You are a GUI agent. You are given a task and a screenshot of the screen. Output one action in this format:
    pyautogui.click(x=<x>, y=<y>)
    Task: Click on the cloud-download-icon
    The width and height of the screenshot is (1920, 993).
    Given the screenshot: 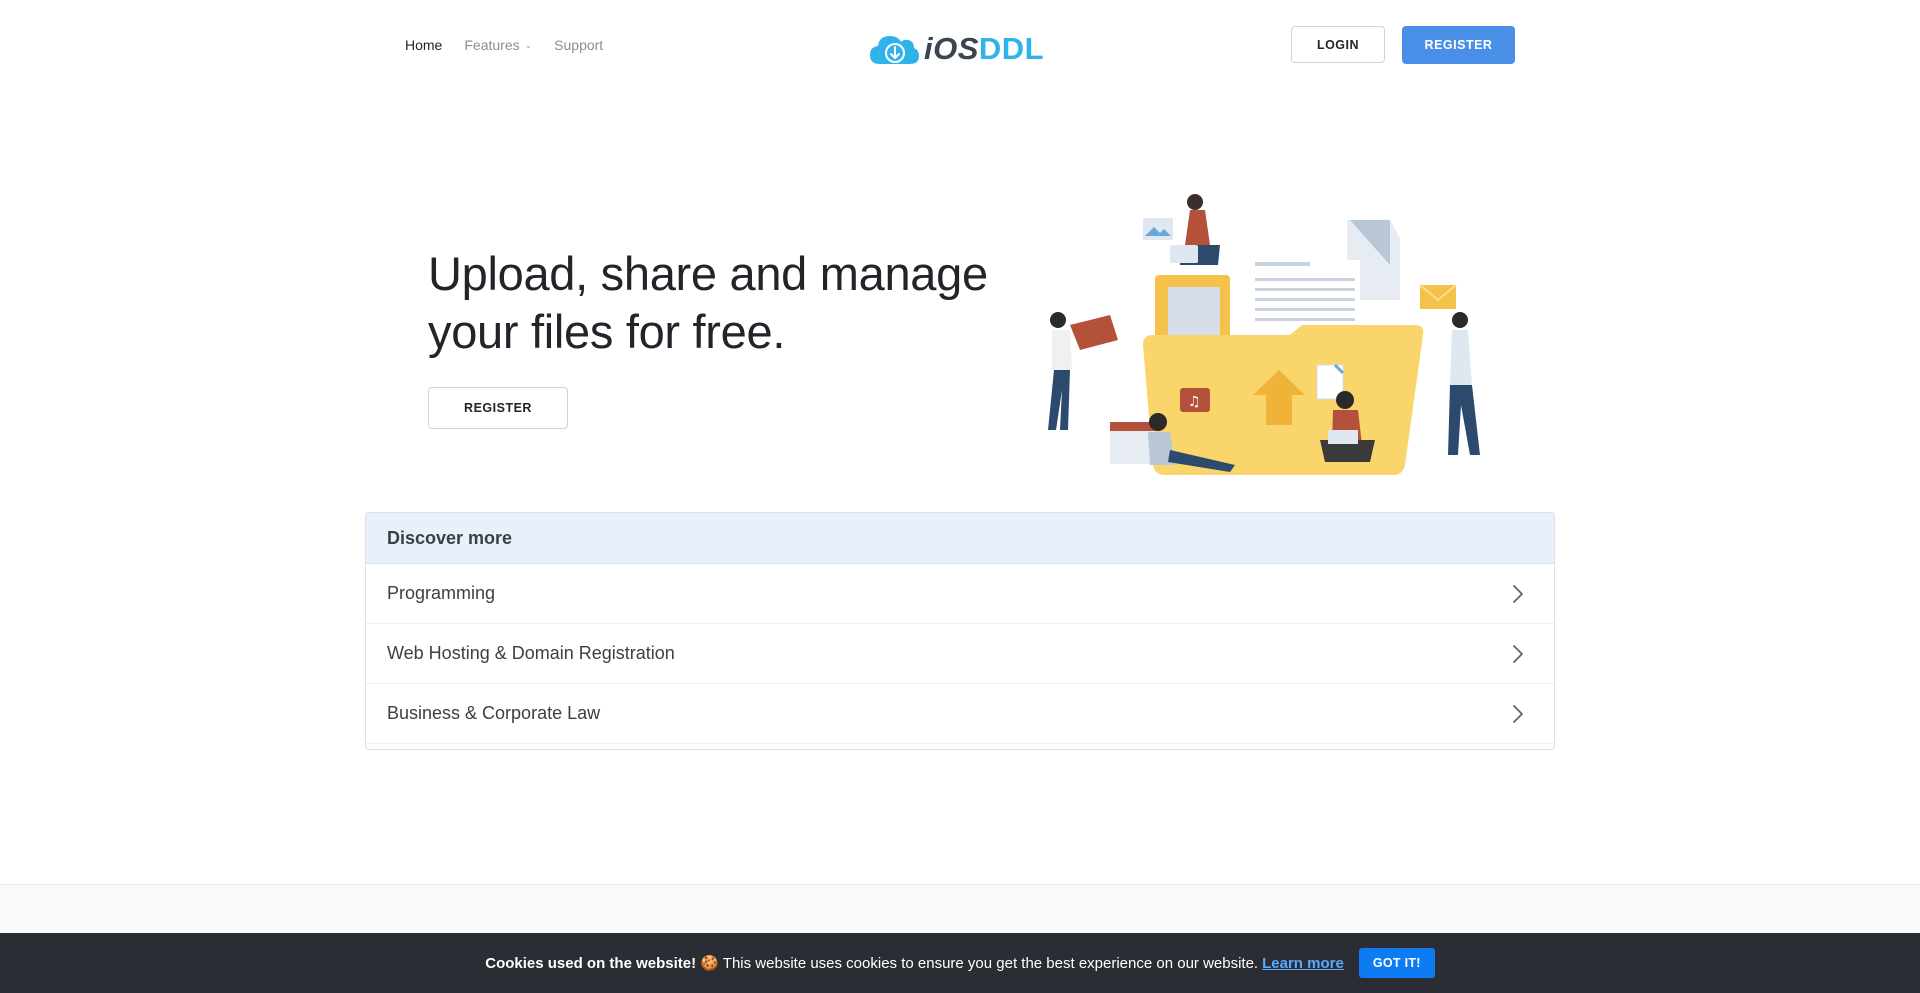 What is the action you would take?
    pyautogui.click(x=894, y=50)
    